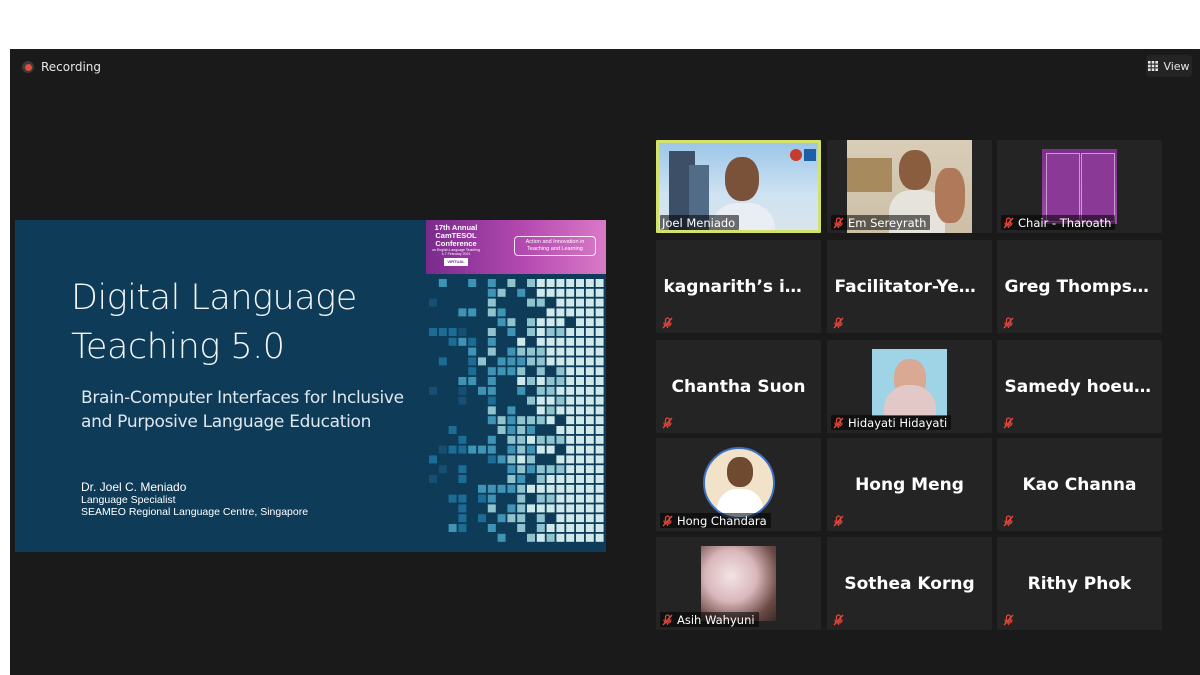 This screenshot has height=675, width=1200. I want to click on participant-avatar, so click(739, 483).